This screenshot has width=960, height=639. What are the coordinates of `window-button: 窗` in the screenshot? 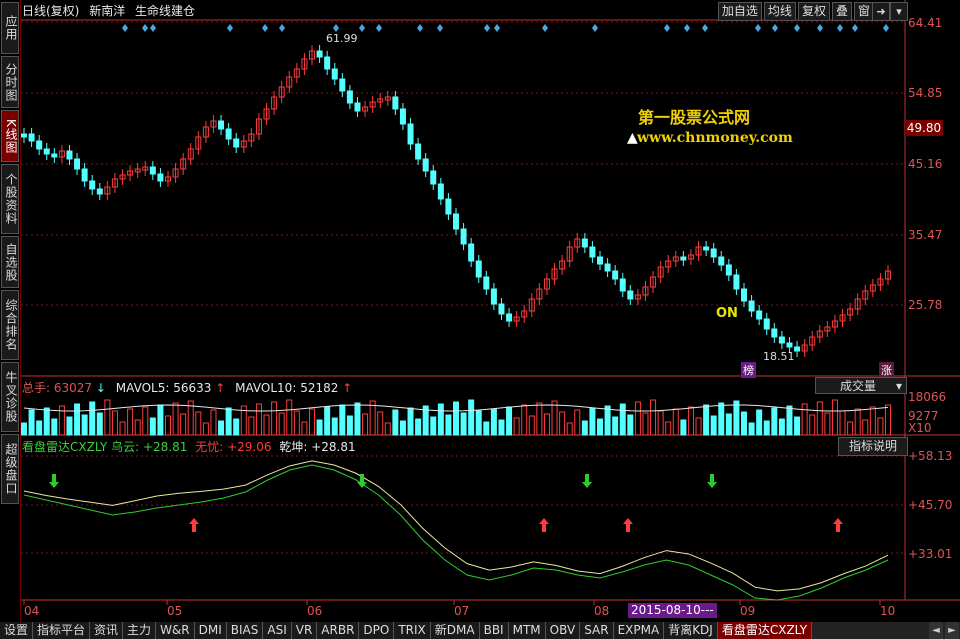 It's located at (863, 11).